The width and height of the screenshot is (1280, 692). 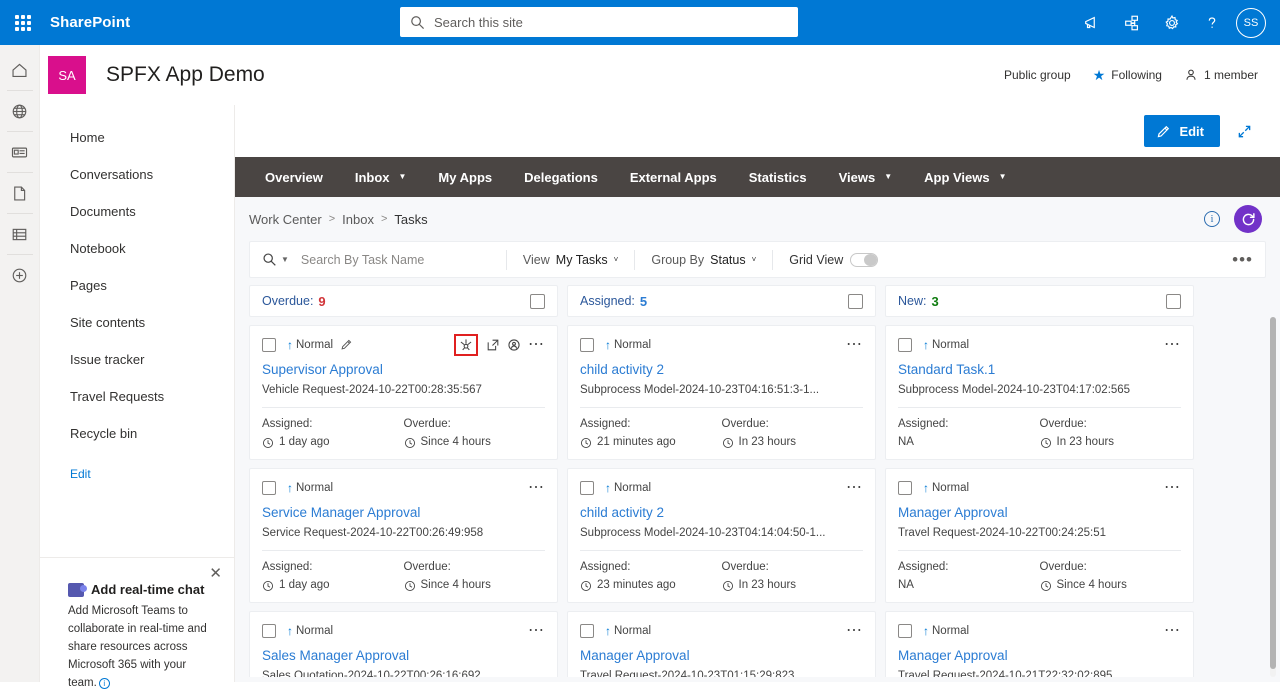 What do you see at coordinates (403, 655) in the screenshot?
I see `task-title: Sales Manager Approval` at bounding box center [403, 655].